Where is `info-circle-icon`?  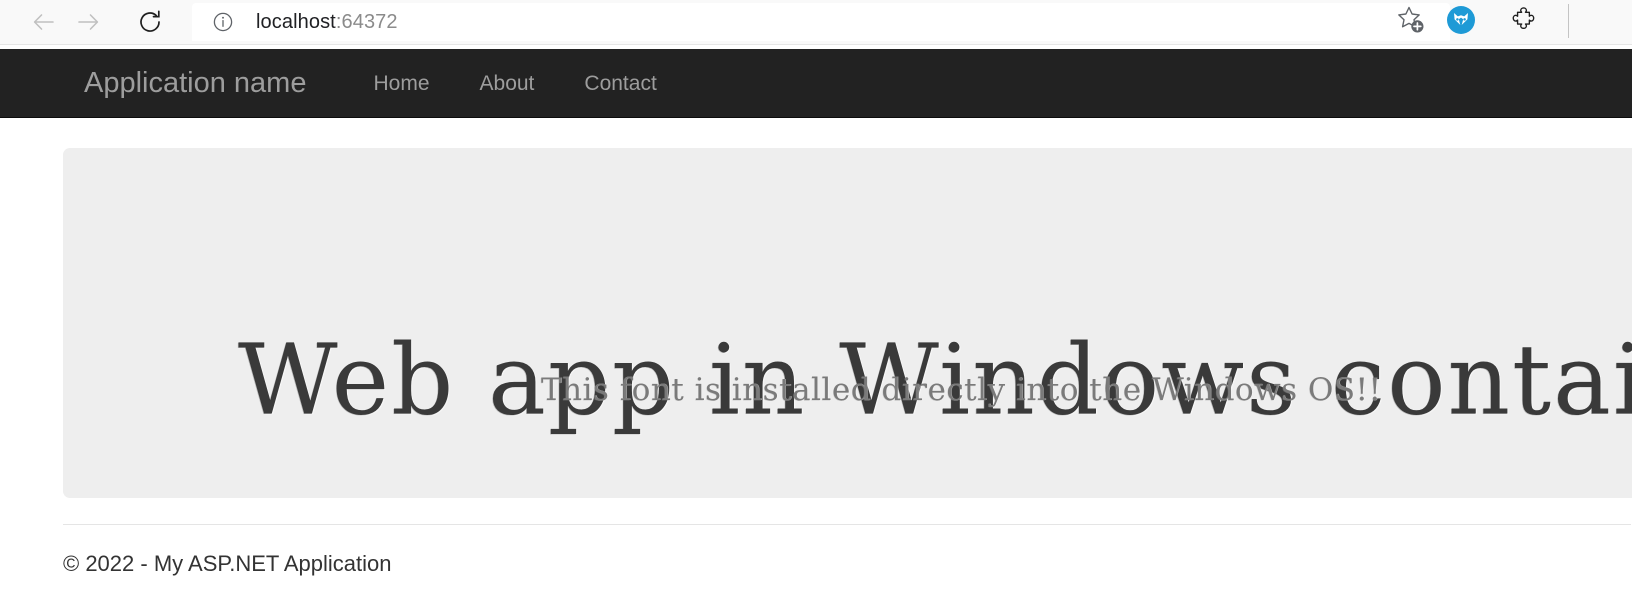 info-circle-icon is located at coordinates (223, 22).